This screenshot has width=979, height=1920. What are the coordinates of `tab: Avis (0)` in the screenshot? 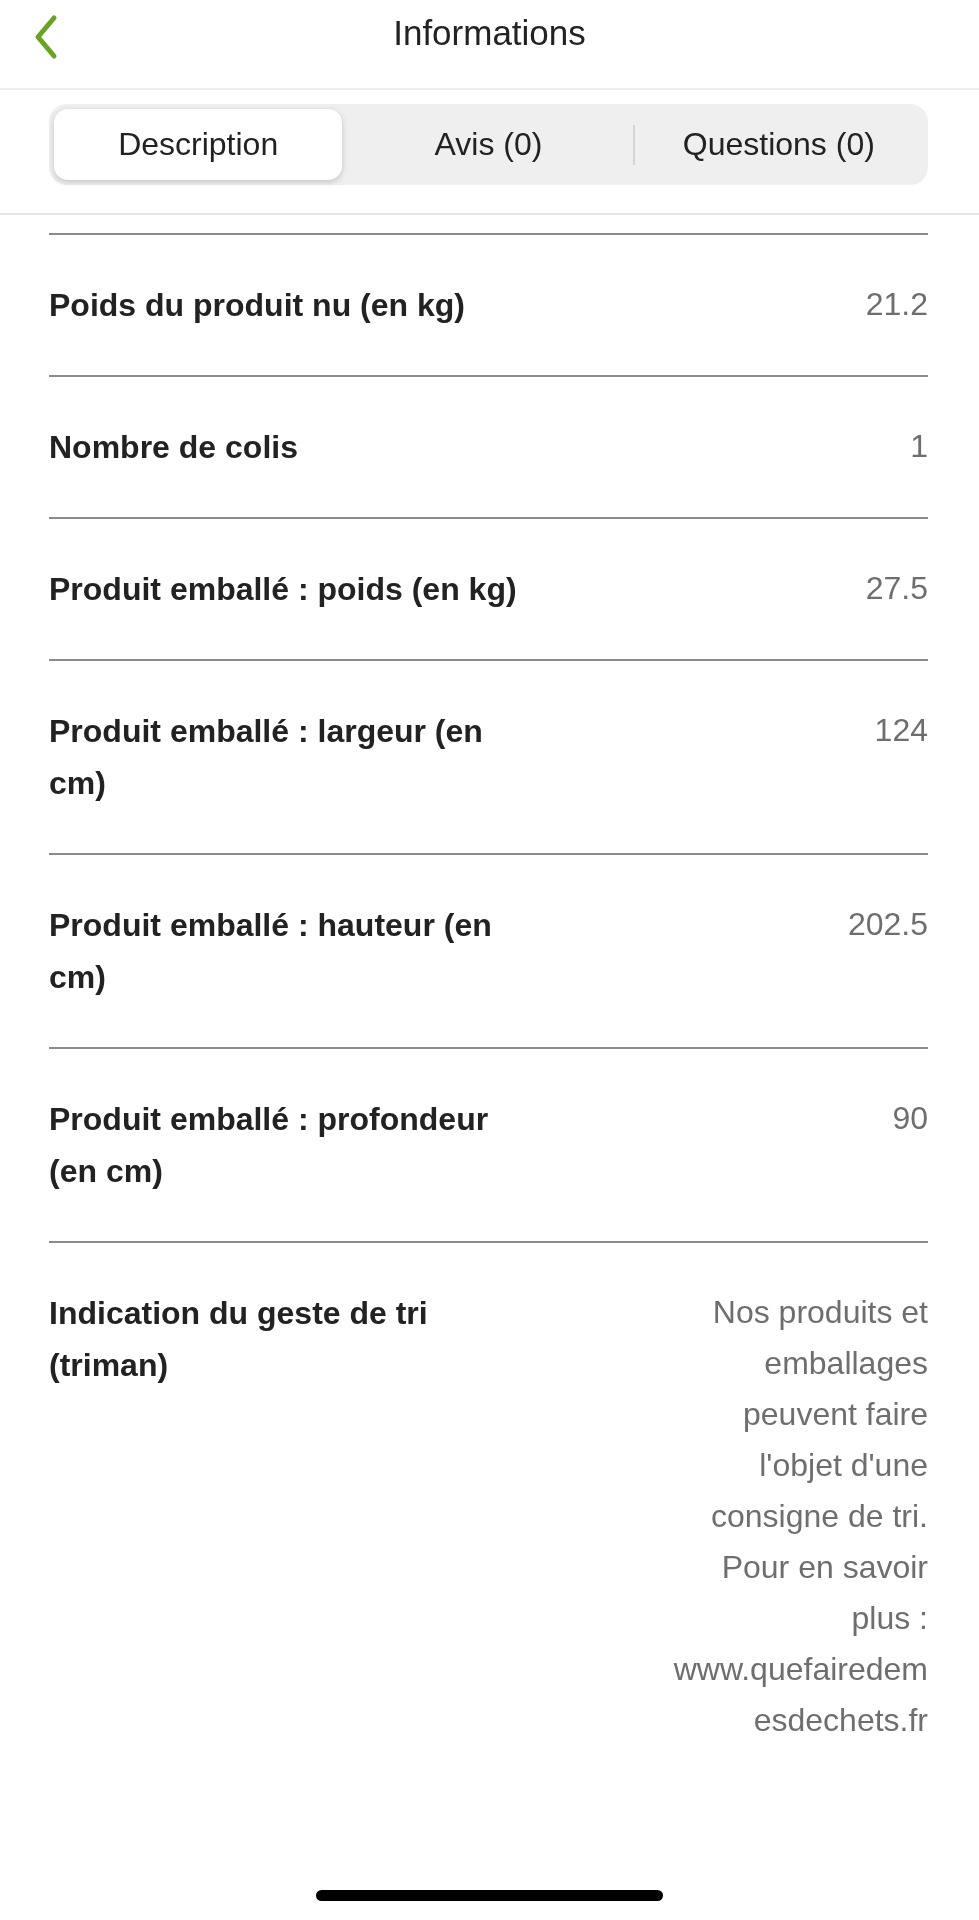 It's located at (488, 144).